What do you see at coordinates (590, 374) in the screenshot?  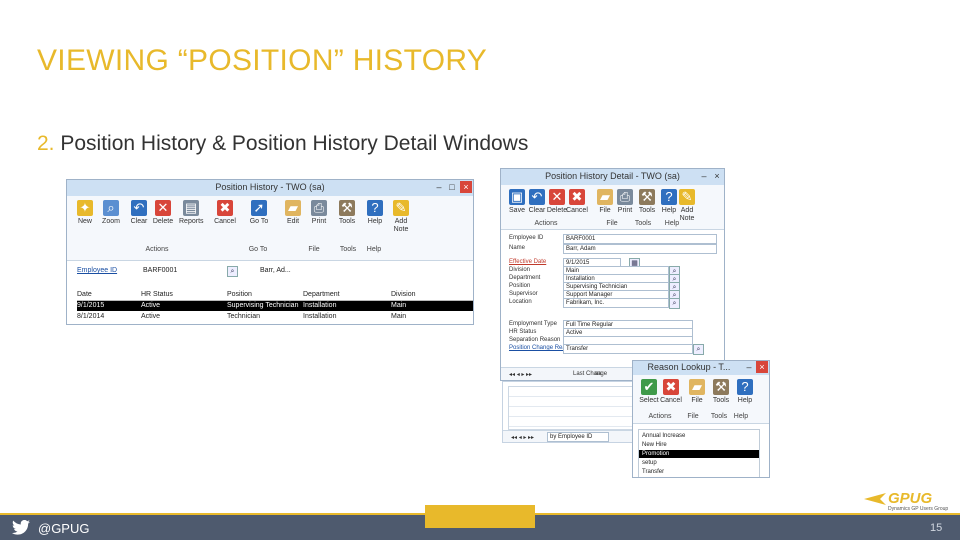 I see `last-change-label: Last Change` at bounding box center [590, 374].